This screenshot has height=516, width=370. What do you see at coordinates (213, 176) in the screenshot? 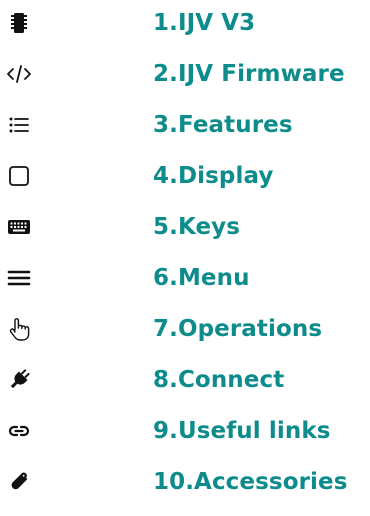
I see `nav-item-label: 4.Display` at bounding box center [213, 176].